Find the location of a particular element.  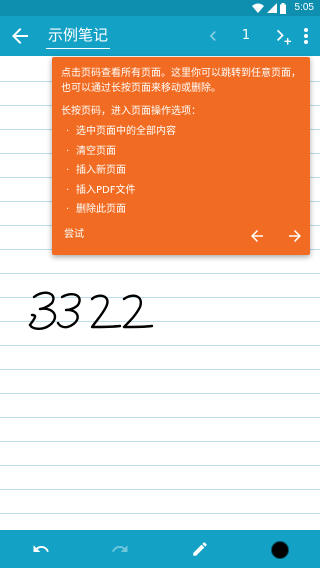

tooltip-next-arrow-icon is located at coordinates (295, 236).